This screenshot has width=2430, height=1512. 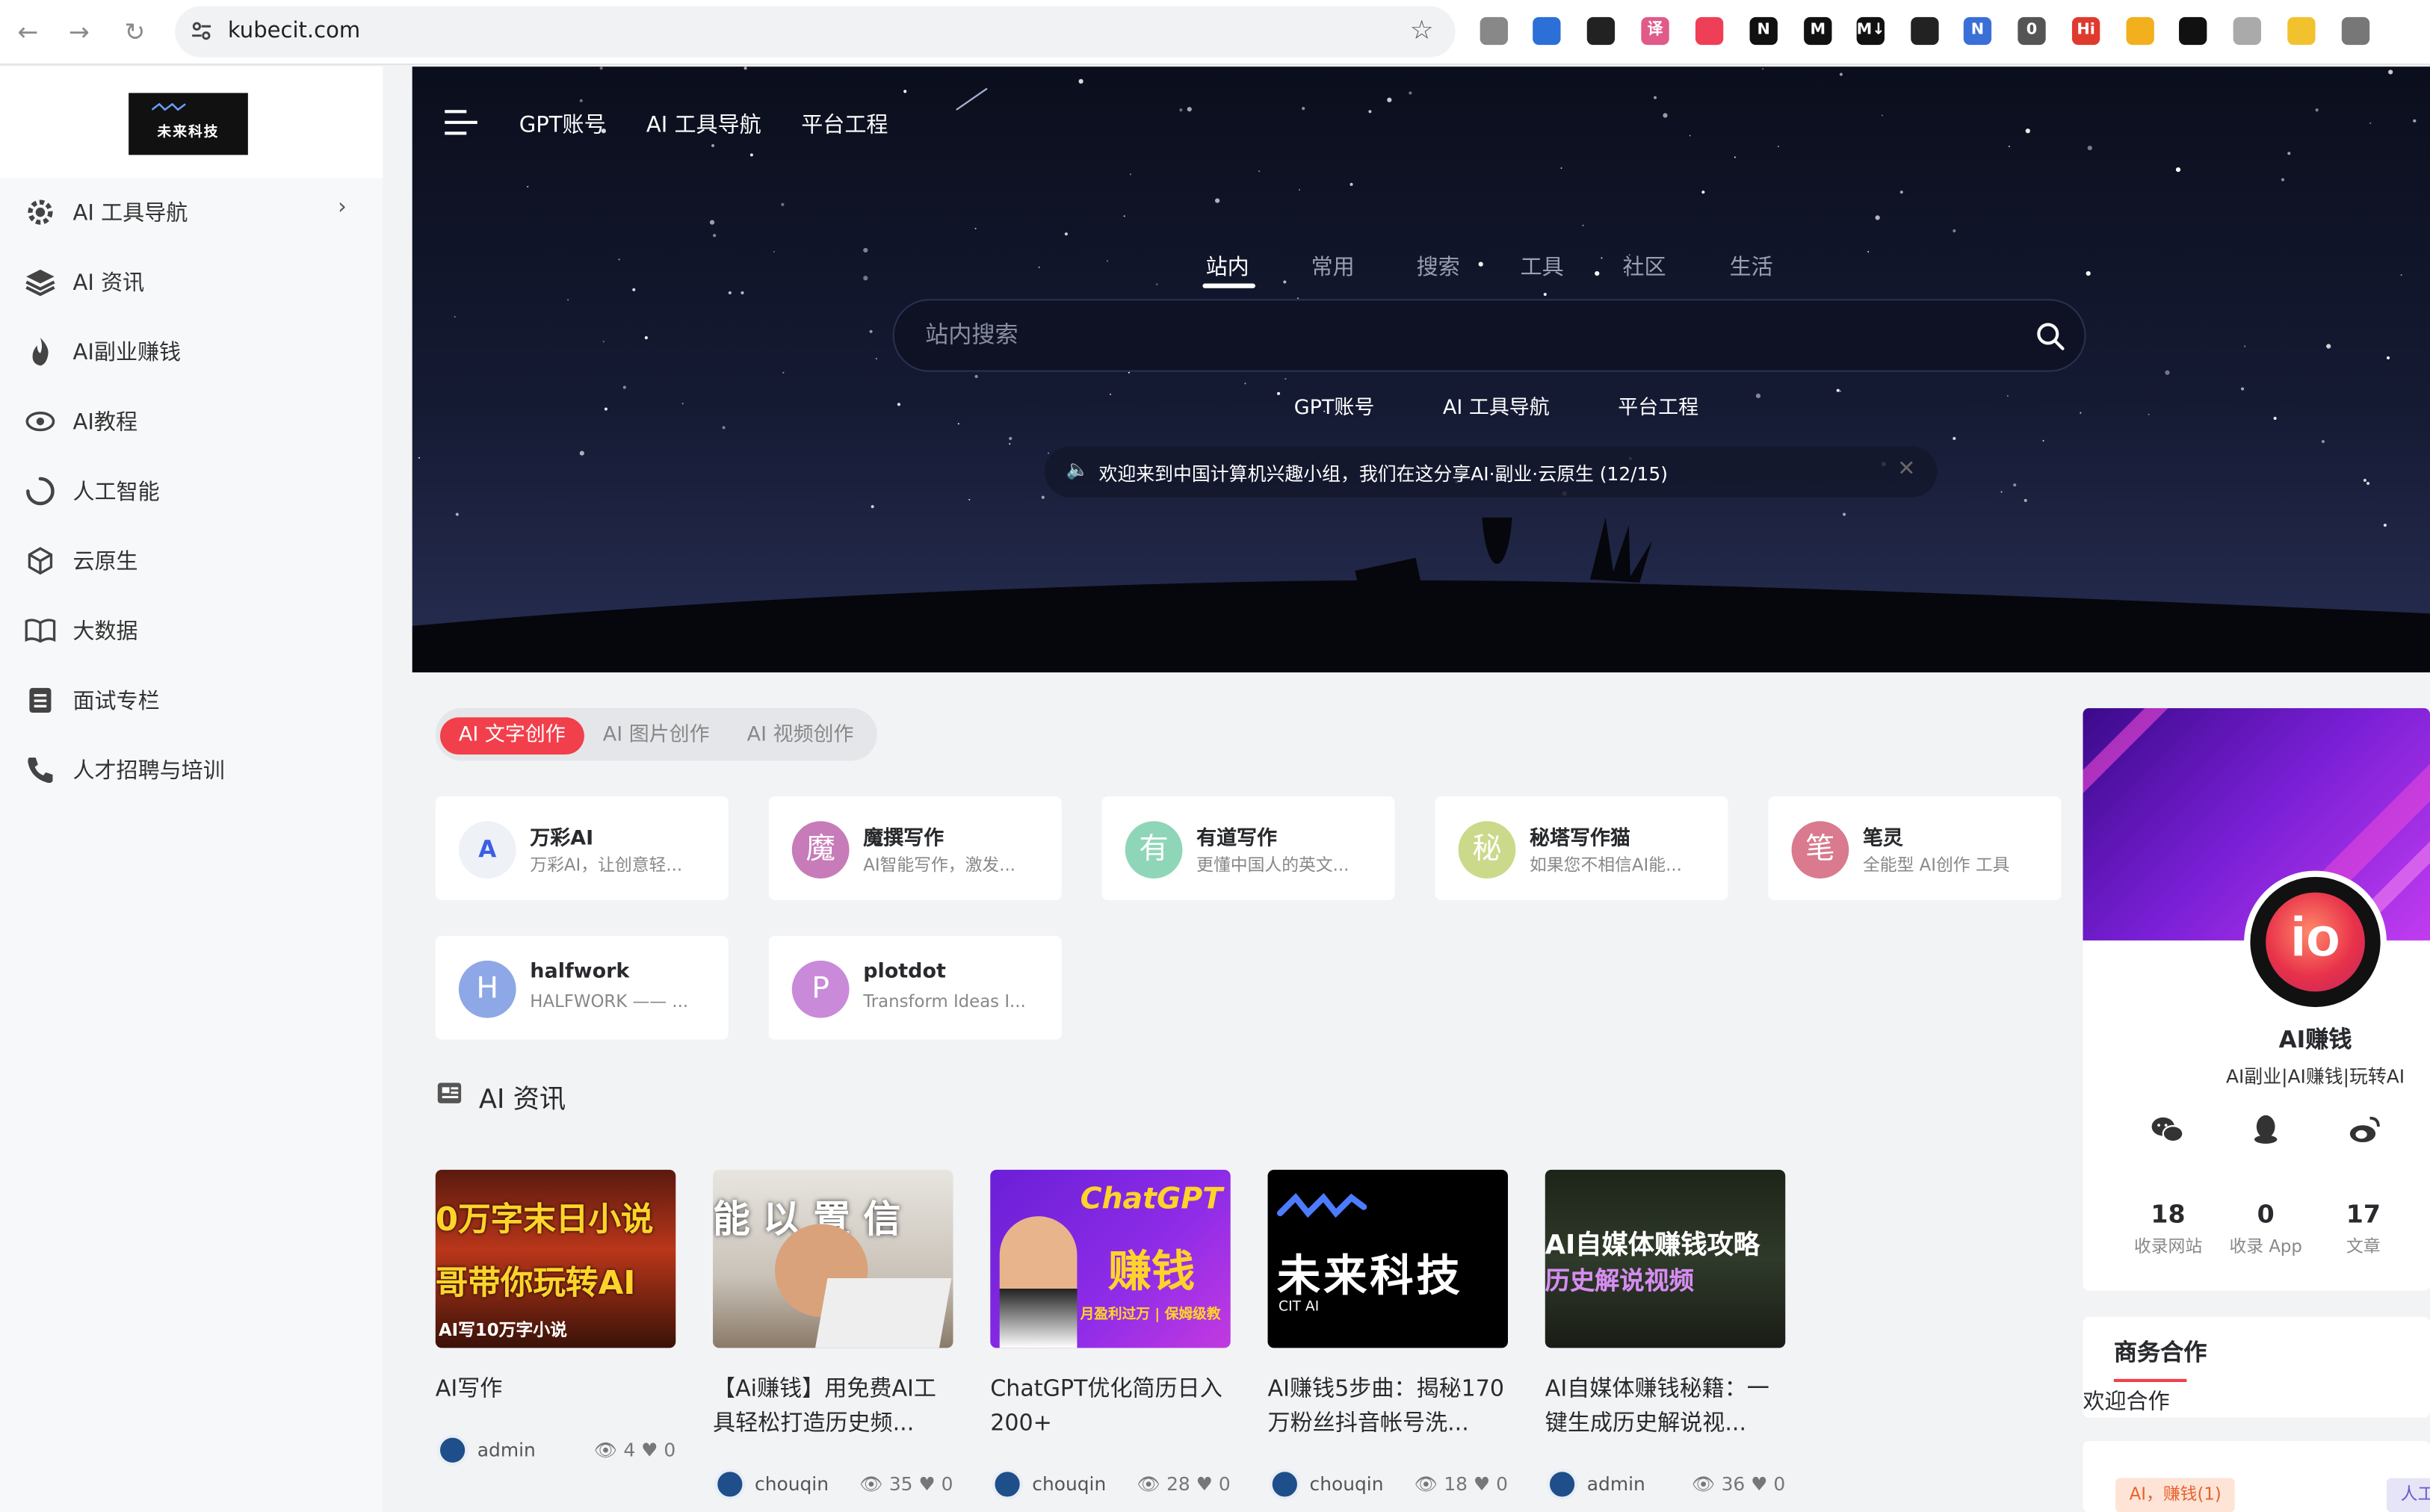 What do you see at coordinates (188, 124) in the screenshot?
I see `site-logo: 未来科技` at bounding box center [188, 124].